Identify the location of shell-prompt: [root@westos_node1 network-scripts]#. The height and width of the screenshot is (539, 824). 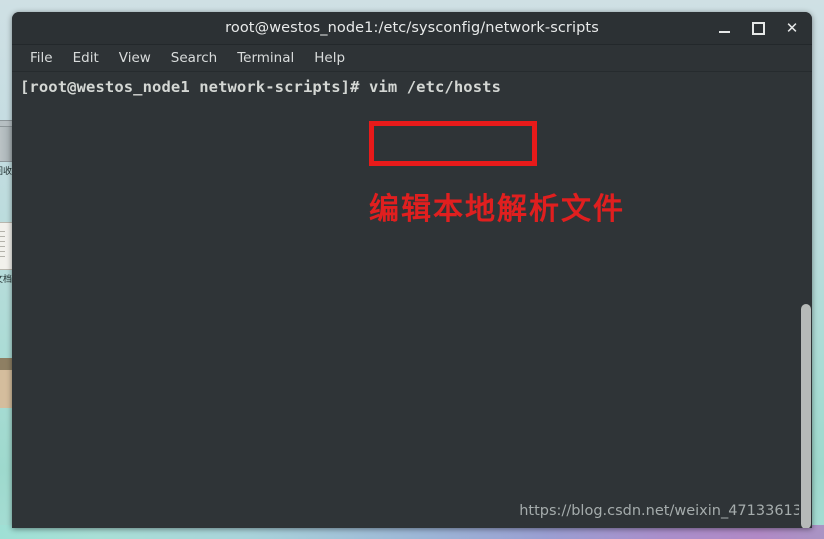
(190, 87).